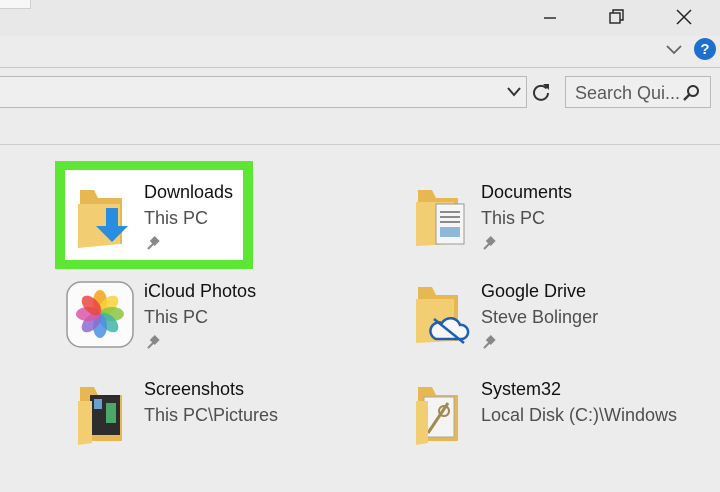 This screenshot has height=492, width=720. I want to click on quick-access-item-documents: Documents This PC, so click(512, 219).